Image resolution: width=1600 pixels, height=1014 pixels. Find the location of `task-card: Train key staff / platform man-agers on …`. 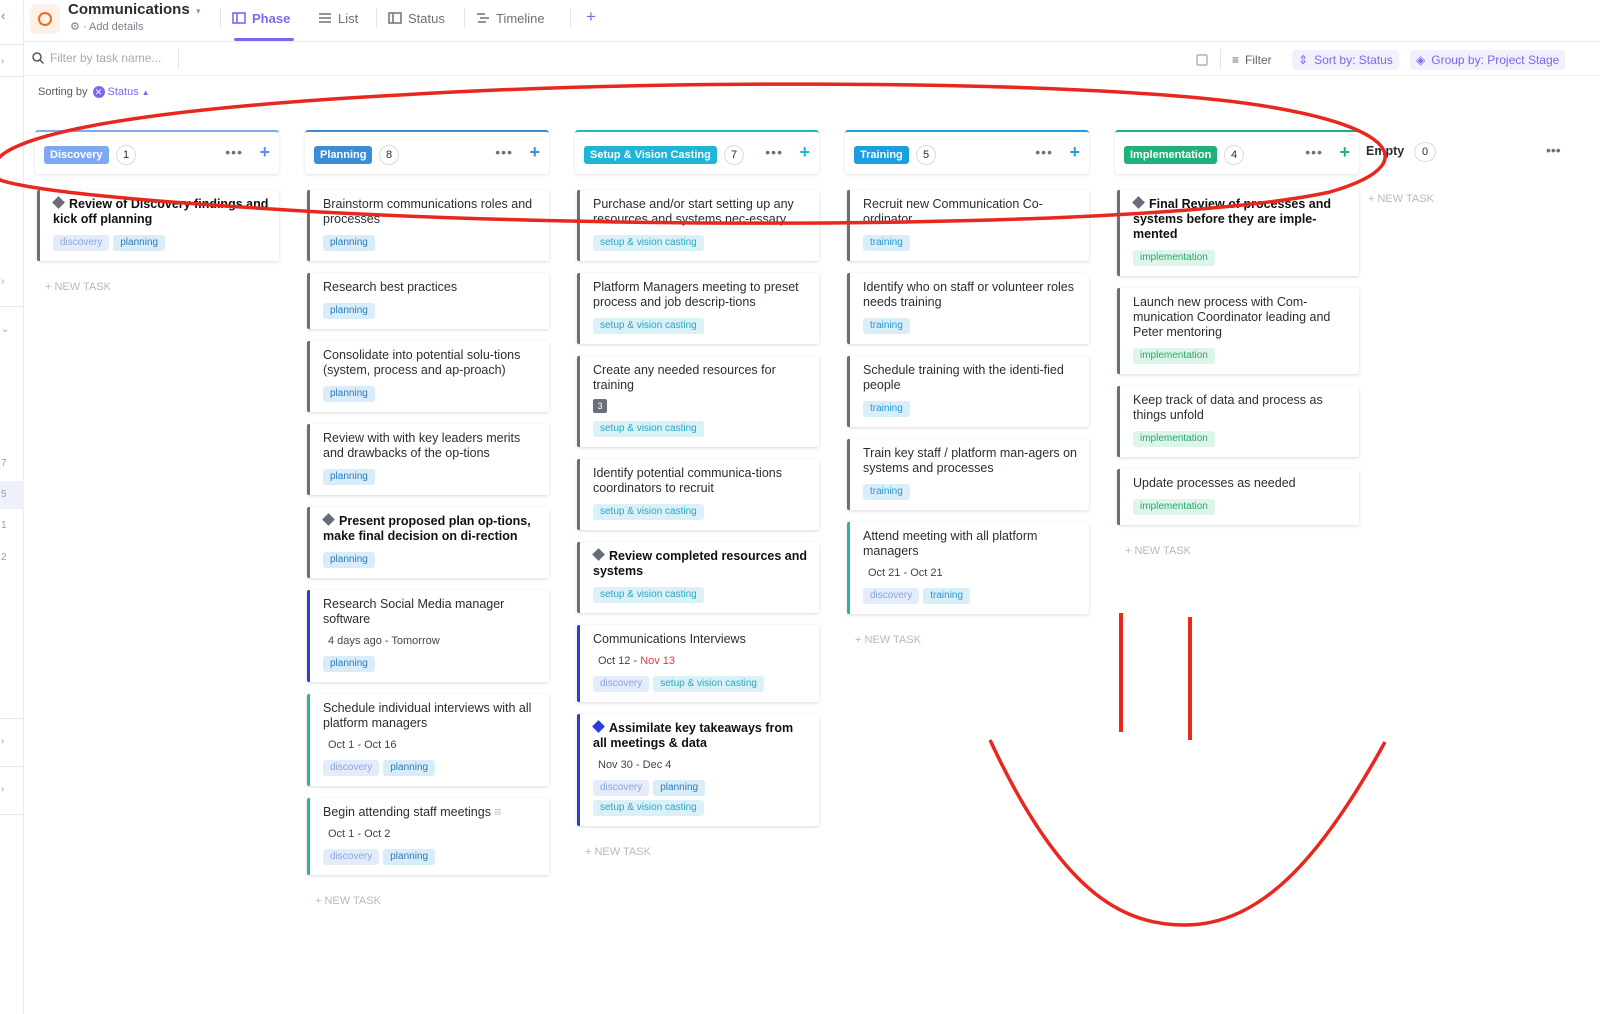

task-card: Train key staff / platform man-agers on … is located at coordinates (968, 474).